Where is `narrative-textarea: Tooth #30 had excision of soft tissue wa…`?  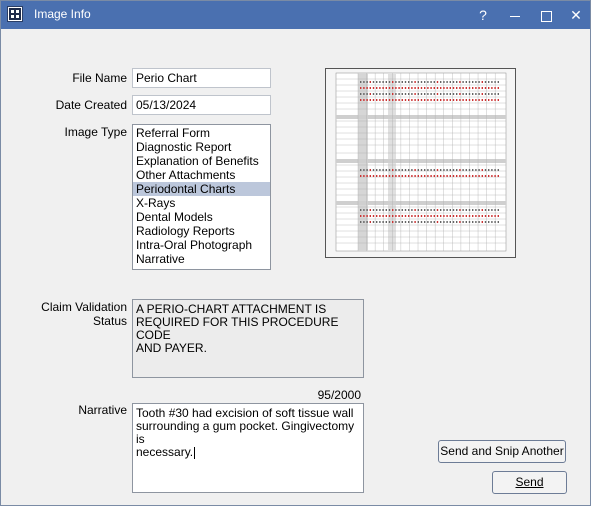 narrative-textarea: Tooth #30 had excision of soft tissue wa… is located at coordinates (248, 448).